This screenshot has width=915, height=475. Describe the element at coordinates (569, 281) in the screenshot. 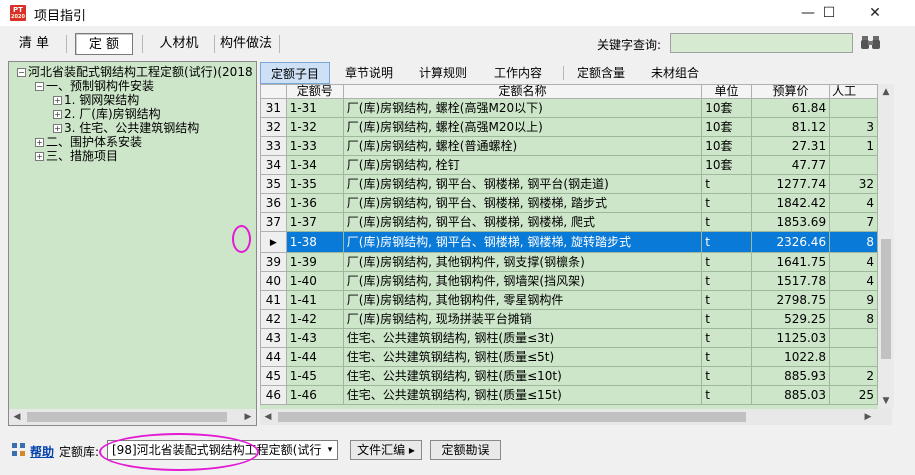

I see `table-row: 40 1-40 厂(库)房钢结构, 其他钢构件, 钢墙架(挡风架) t 1517.78 4` at that location.